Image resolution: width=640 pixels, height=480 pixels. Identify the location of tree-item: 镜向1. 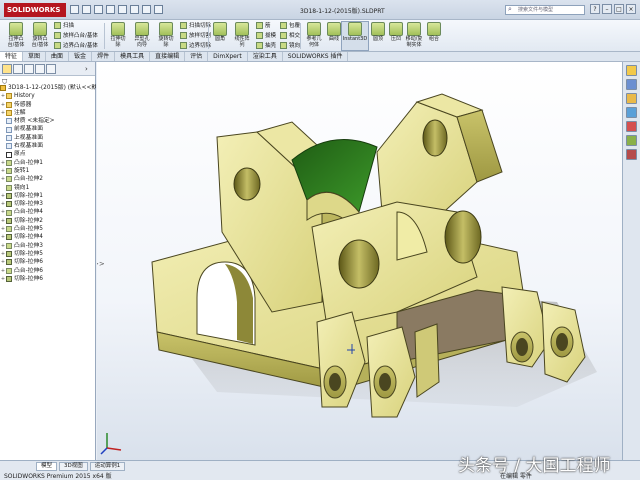
(48, 188).